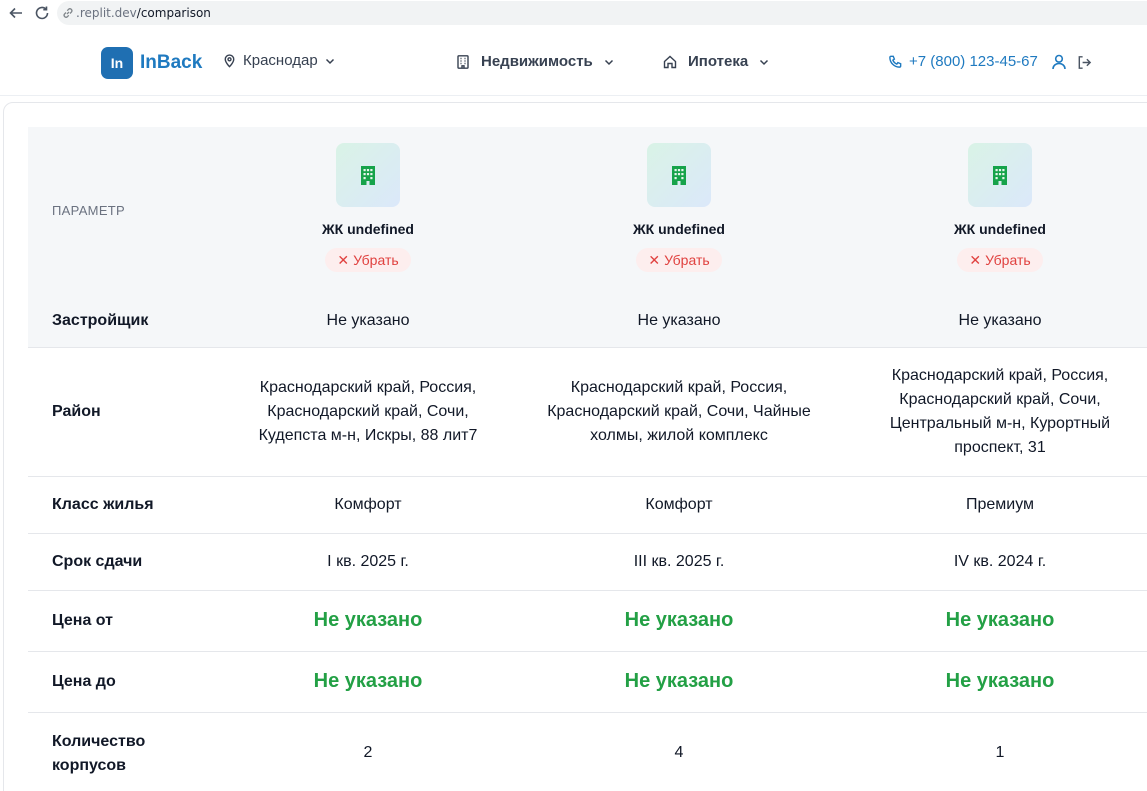  I want to click on phone-icon, so click(895, 61).